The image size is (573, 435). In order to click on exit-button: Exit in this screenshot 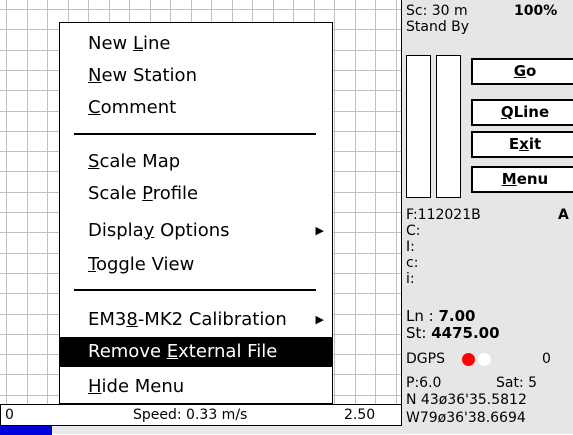, I will do `click(522, 144)`.